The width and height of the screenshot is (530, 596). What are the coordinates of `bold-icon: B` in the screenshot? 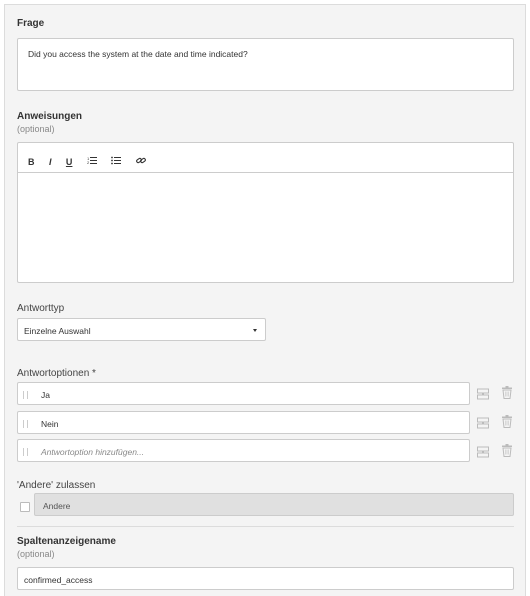 It's located at (31, 162).